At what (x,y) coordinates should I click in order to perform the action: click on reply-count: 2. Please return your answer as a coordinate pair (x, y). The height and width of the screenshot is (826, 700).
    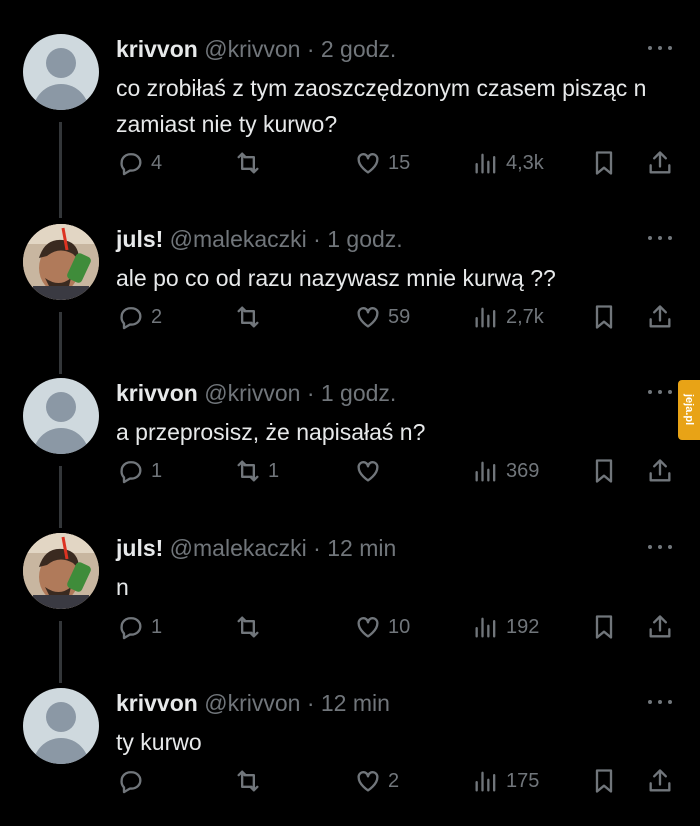
    Looking at the image, I should click on (157, 316).